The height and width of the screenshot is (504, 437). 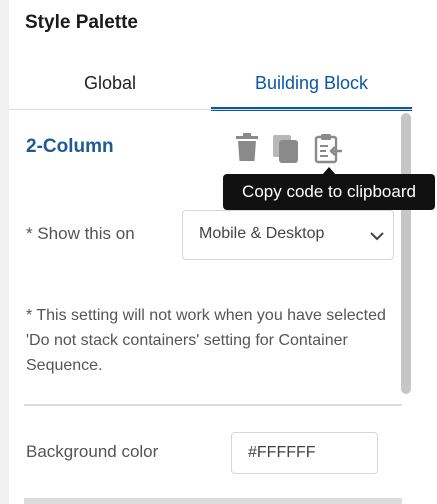 I want to click on next-section-divider, so click(x=213, y=501).